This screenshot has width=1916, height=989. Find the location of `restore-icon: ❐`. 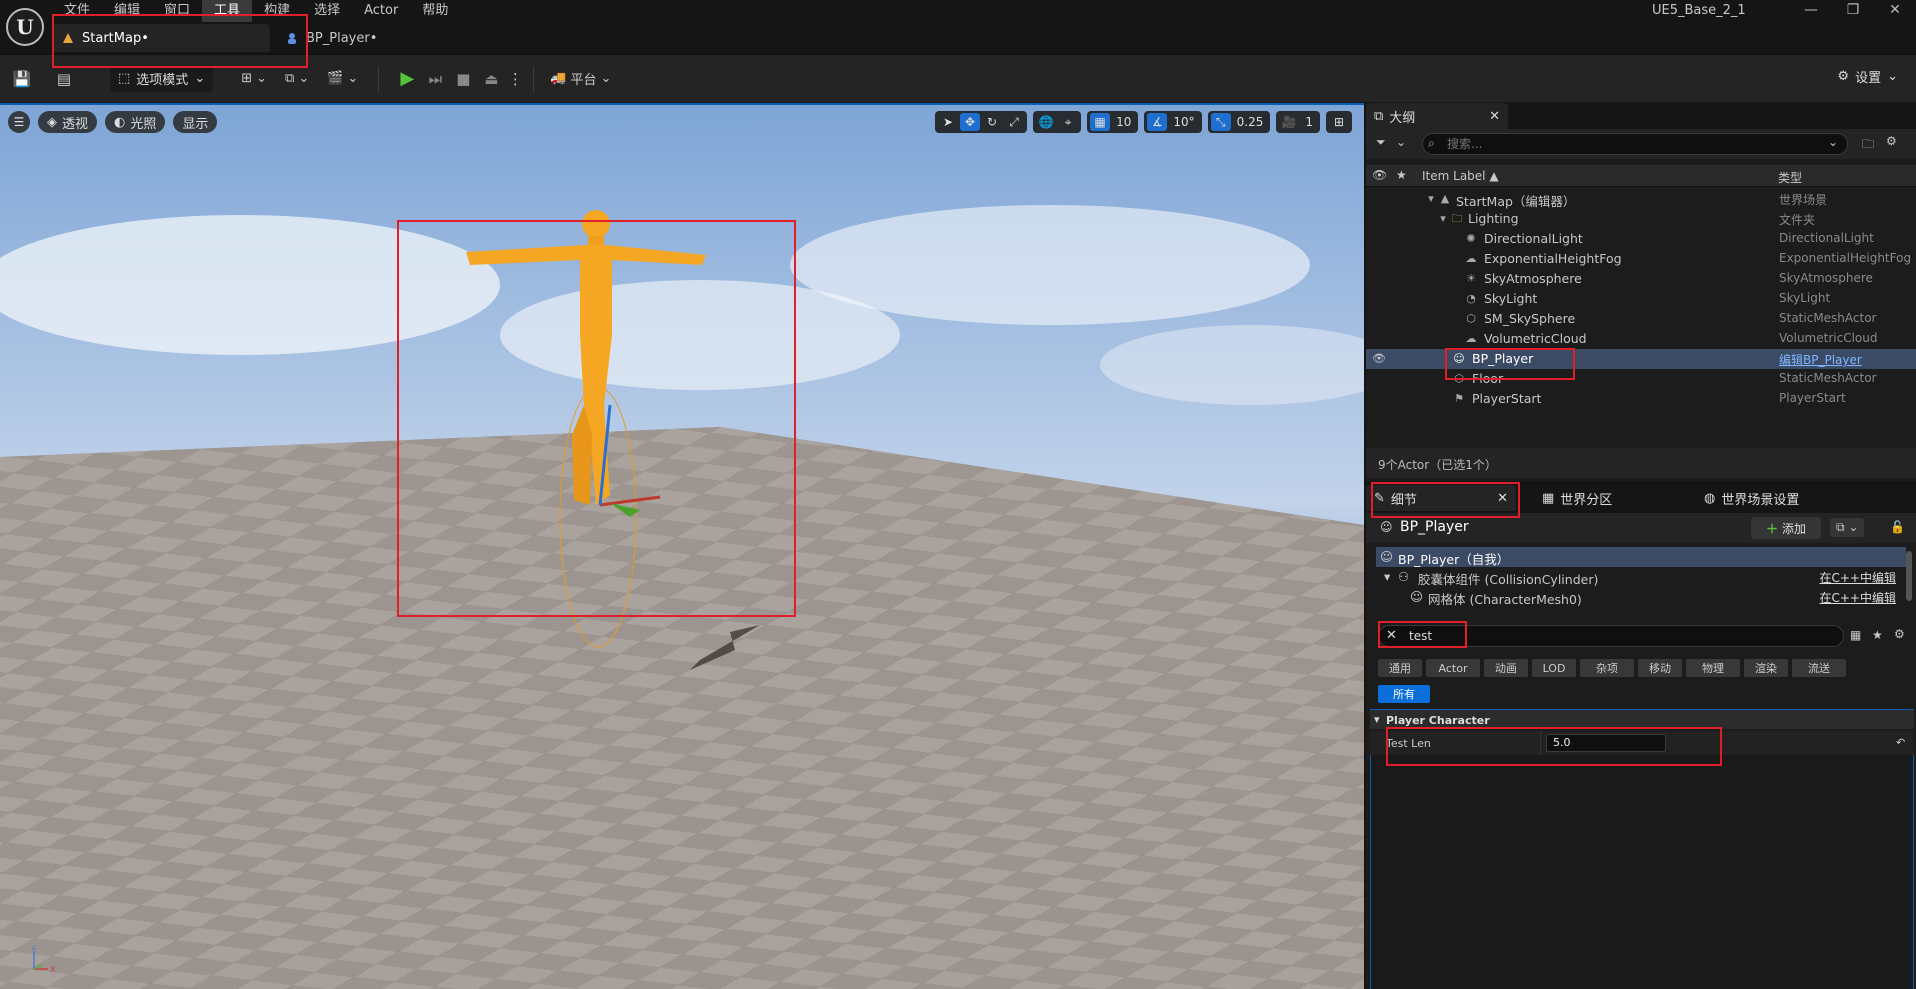

restore-icon: ❐ is located at coordinates (1853, 10).